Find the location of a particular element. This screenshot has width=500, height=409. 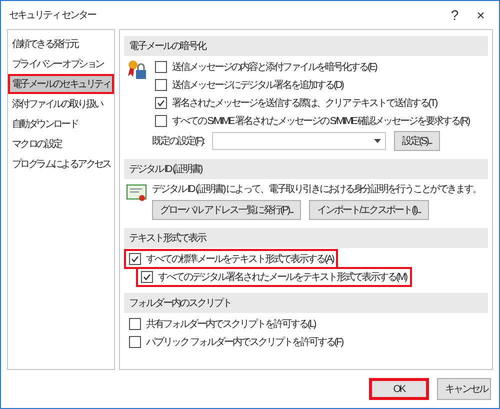

checkbox-label: 共有フォルダー内でスクリプトを許可する(L) is located at coordinates (231, 324).